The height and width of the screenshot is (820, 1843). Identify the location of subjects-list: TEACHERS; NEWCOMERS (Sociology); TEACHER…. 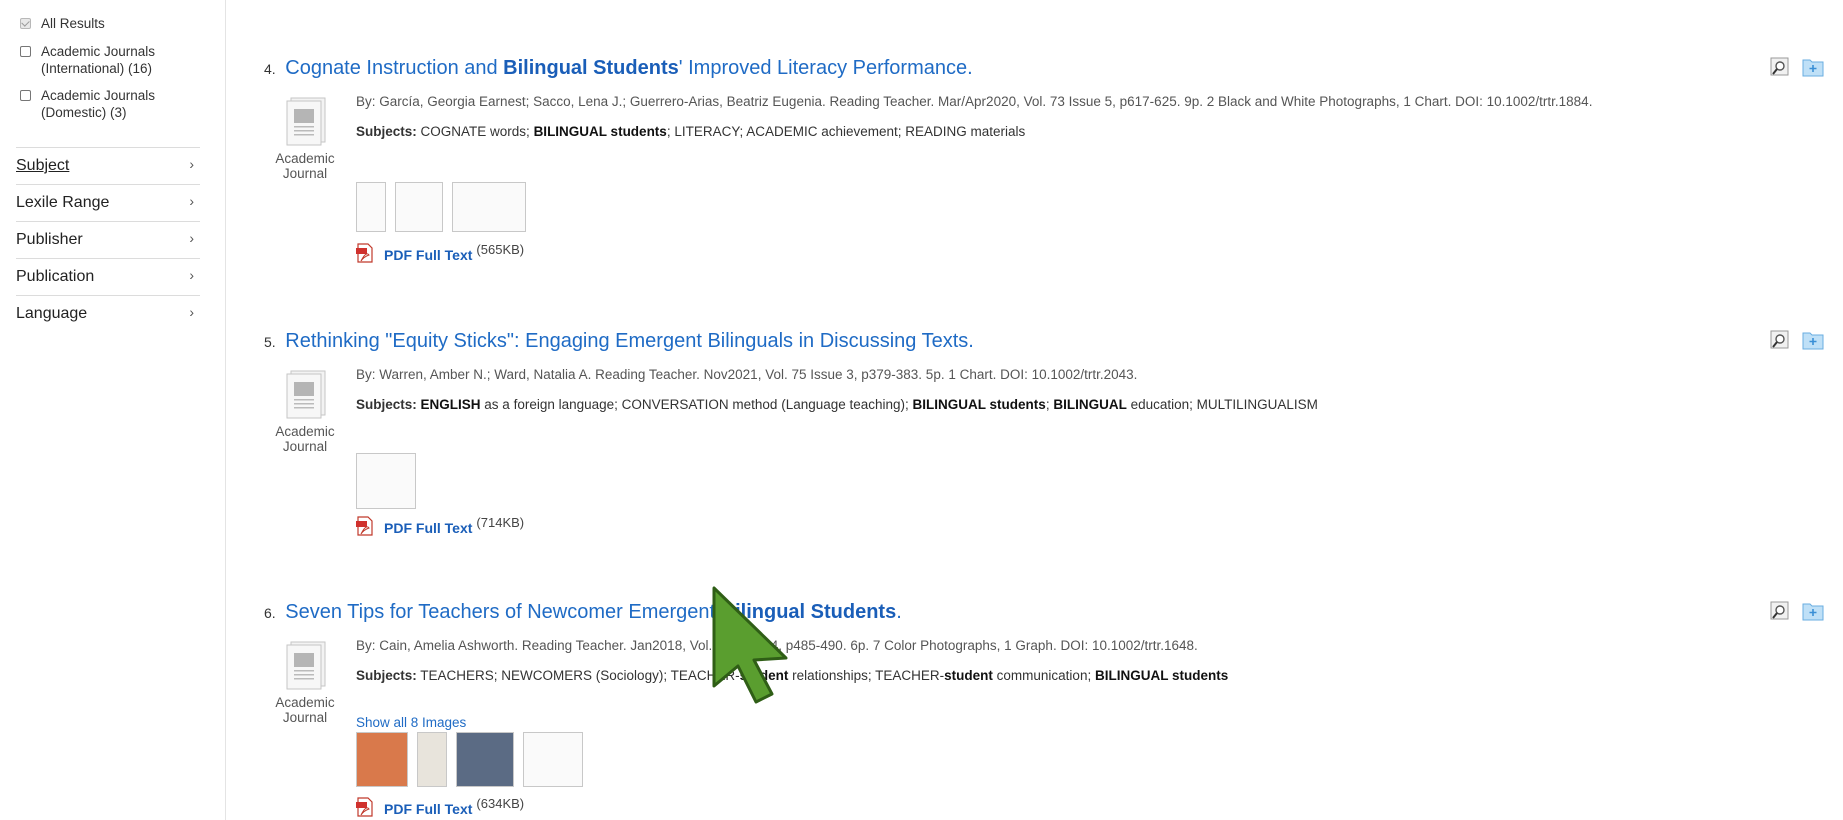
(824, 675).